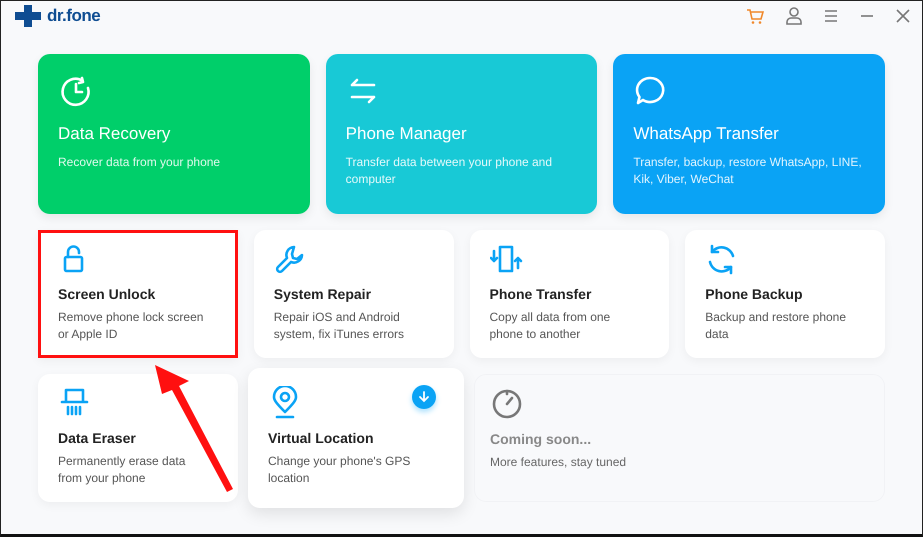 The image size is (923, 537). Describe the element at coordinates (97, 438) in the screenshot. I see `card-title: Data Eraser` at that location.